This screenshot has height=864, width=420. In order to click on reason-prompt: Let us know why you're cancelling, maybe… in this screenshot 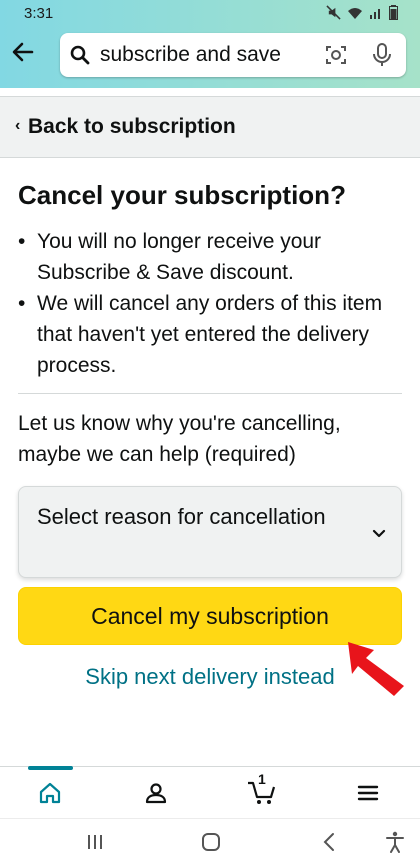, I will do `click(179, 439)`.